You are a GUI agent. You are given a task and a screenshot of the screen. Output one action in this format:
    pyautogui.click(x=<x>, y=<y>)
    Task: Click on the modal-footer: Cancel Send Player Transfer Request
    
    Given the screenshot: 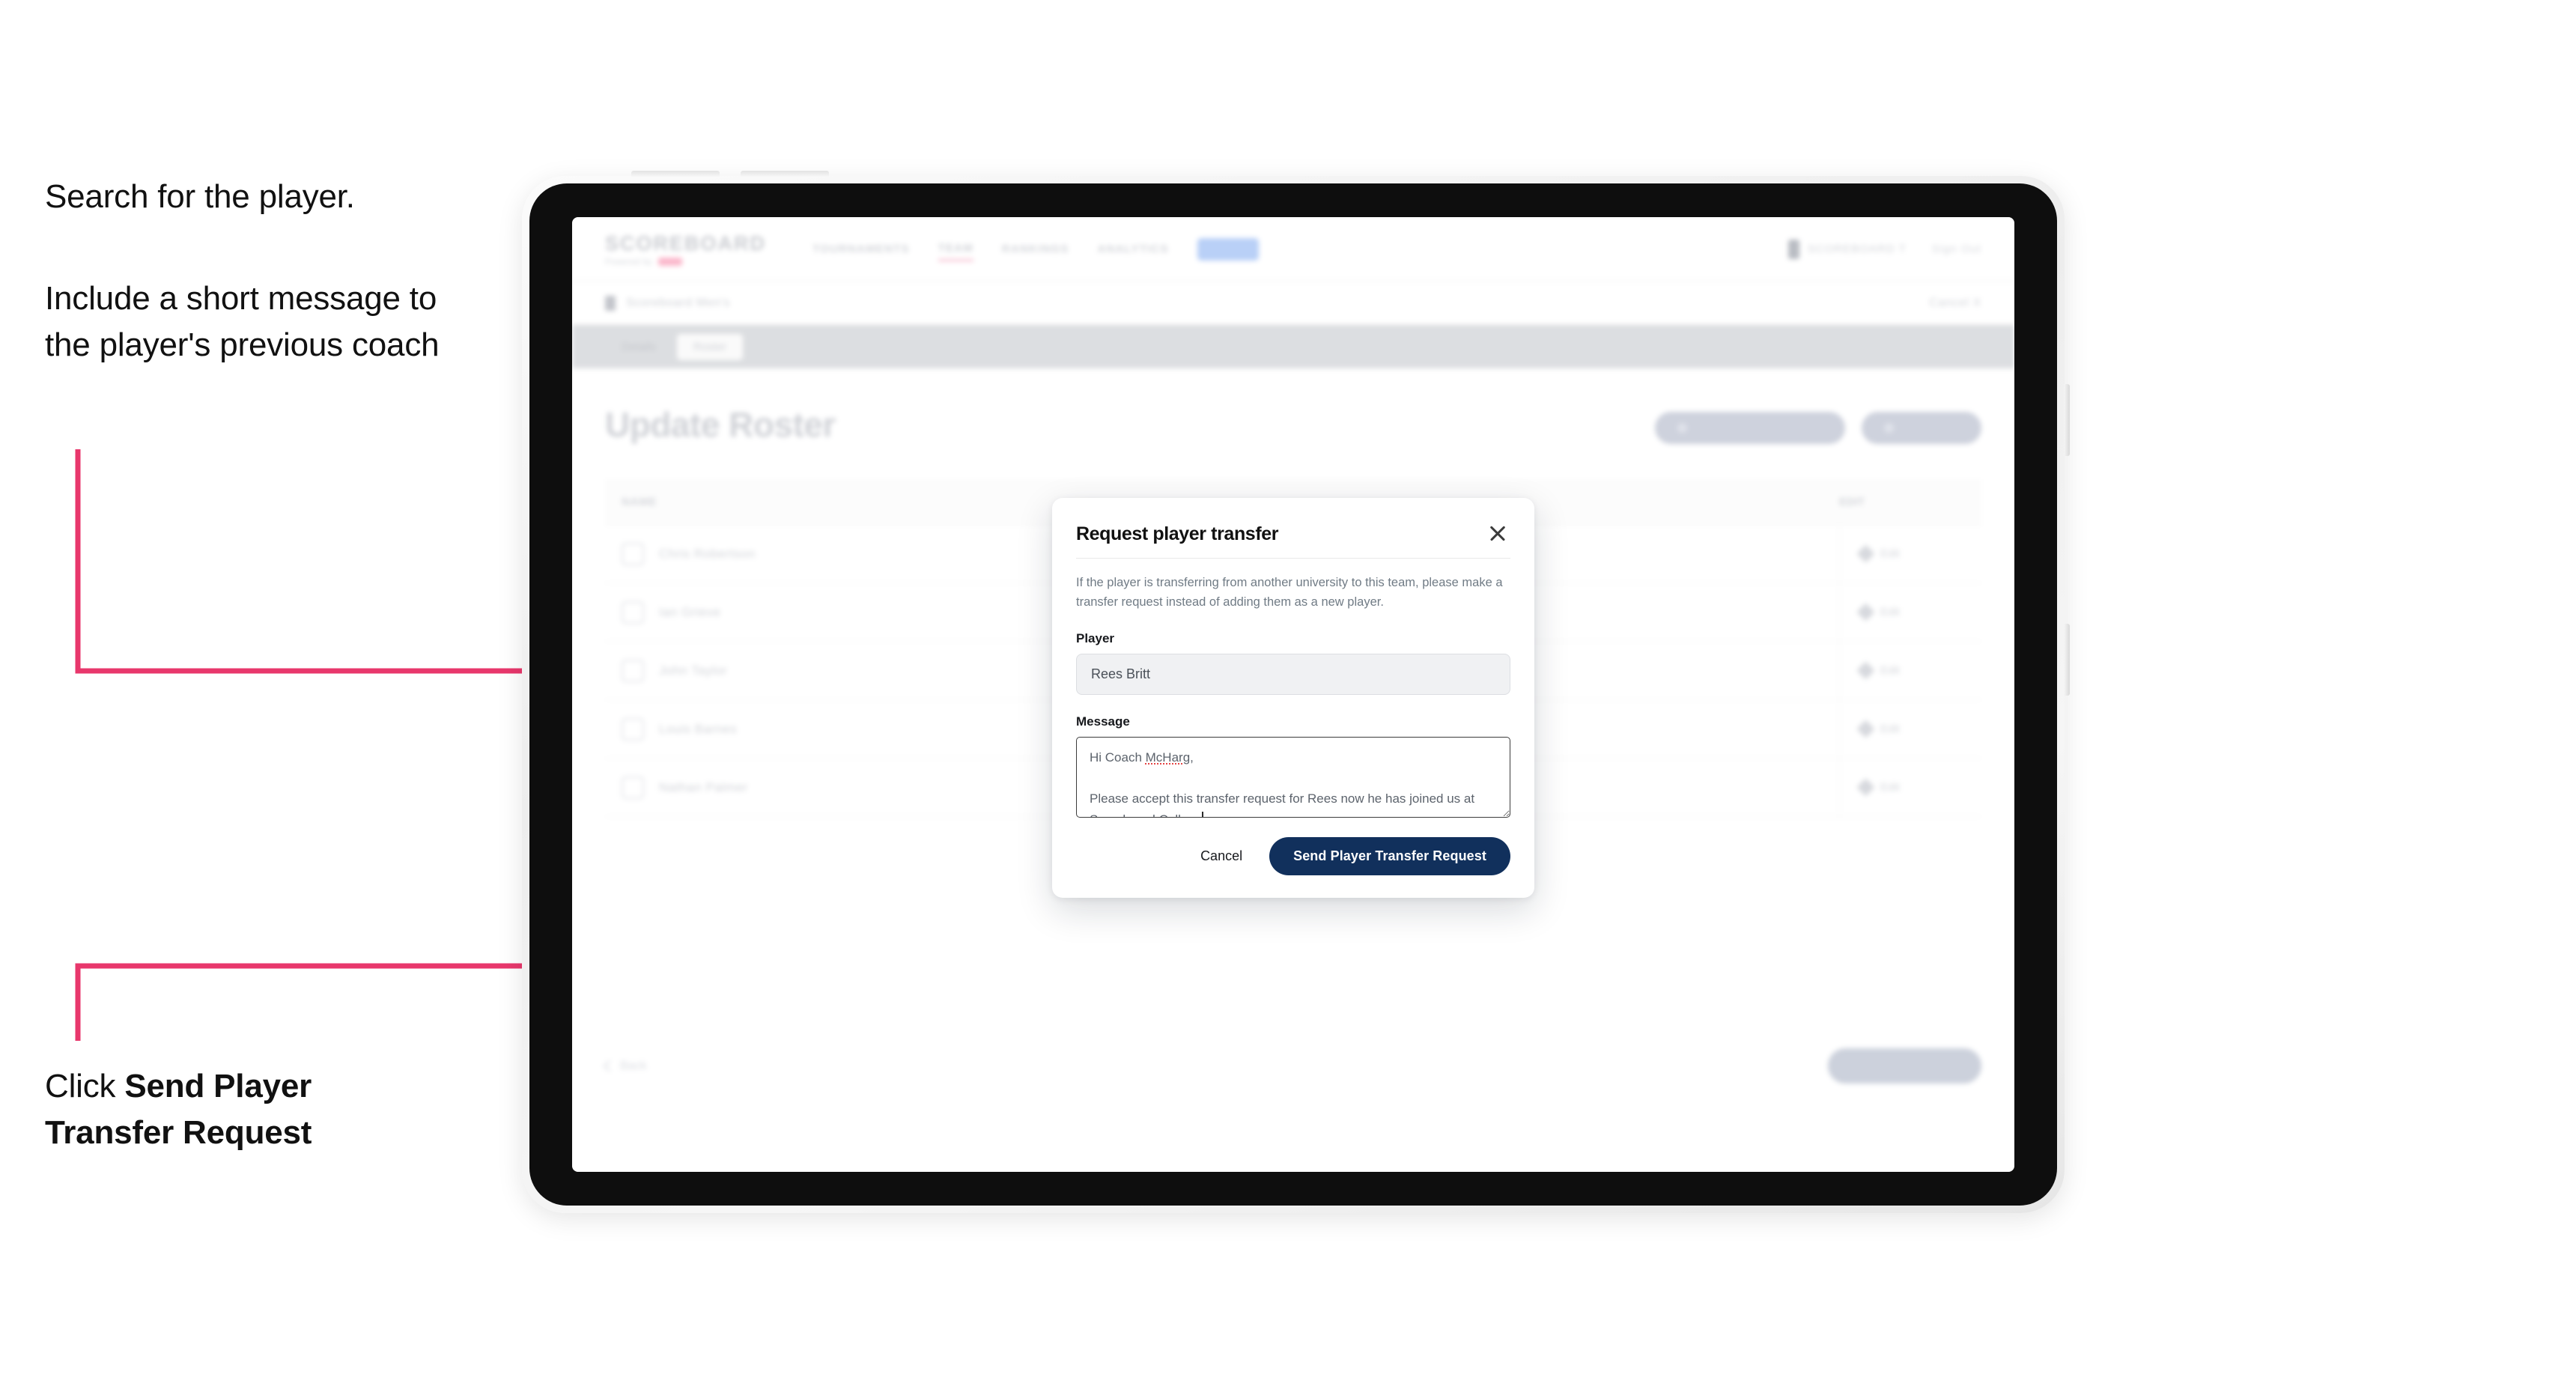 What is the action you would take?
    pyautogui.click(x=1293, y=857)
    